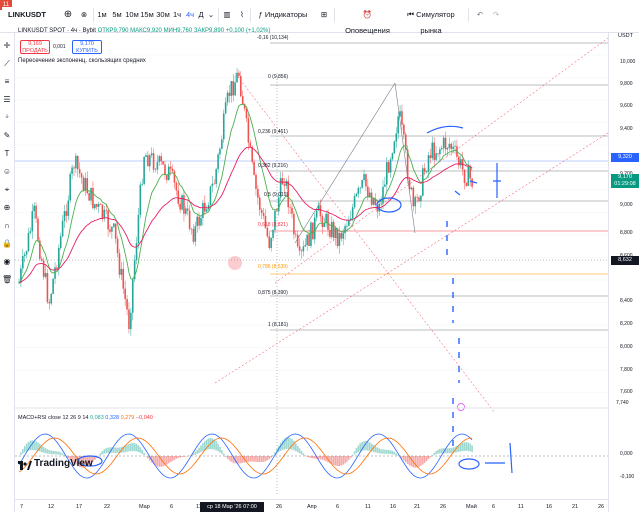  What do you see at coordinates (283, 15) in the screenshot?
I see `indicators-button: ƒ Индикаторы` at bounding box center [283, 15].